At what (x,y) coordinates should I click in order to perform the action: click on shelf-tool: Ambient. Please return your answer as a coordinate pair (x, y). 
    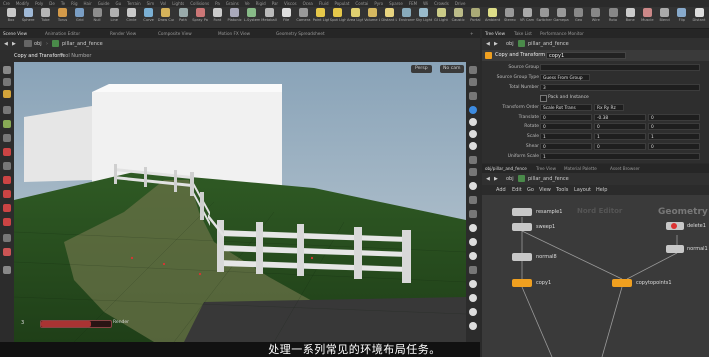
    Looking at the image, I should click on (493, 17).